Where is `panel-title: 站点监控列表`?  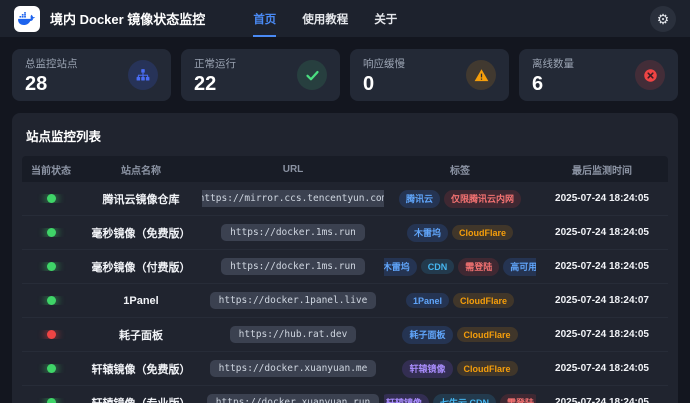 panel-title: 站点监控列表 is located at coordinates (64, 137).